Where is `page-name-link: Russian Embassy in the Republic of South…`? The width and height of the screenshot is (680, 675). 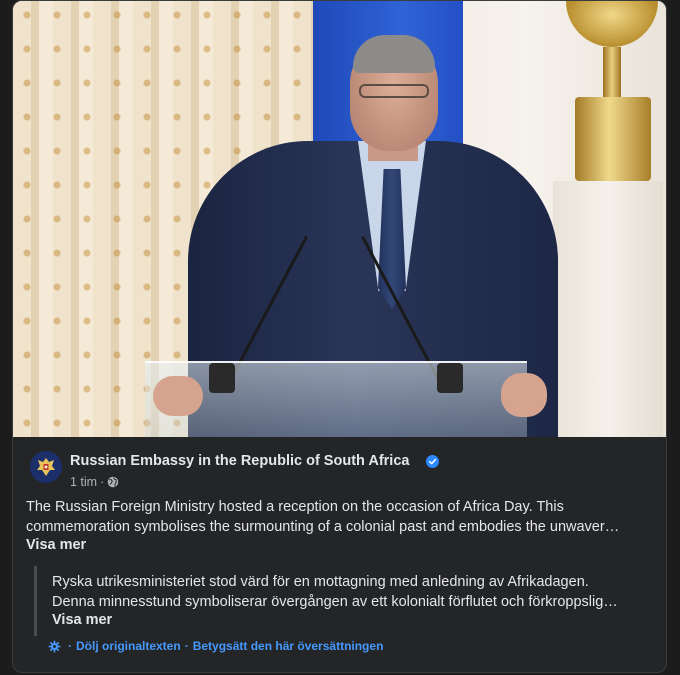
page-name-link: Russian Embassy in the Republic of South… is located at coordinates (239, 461).